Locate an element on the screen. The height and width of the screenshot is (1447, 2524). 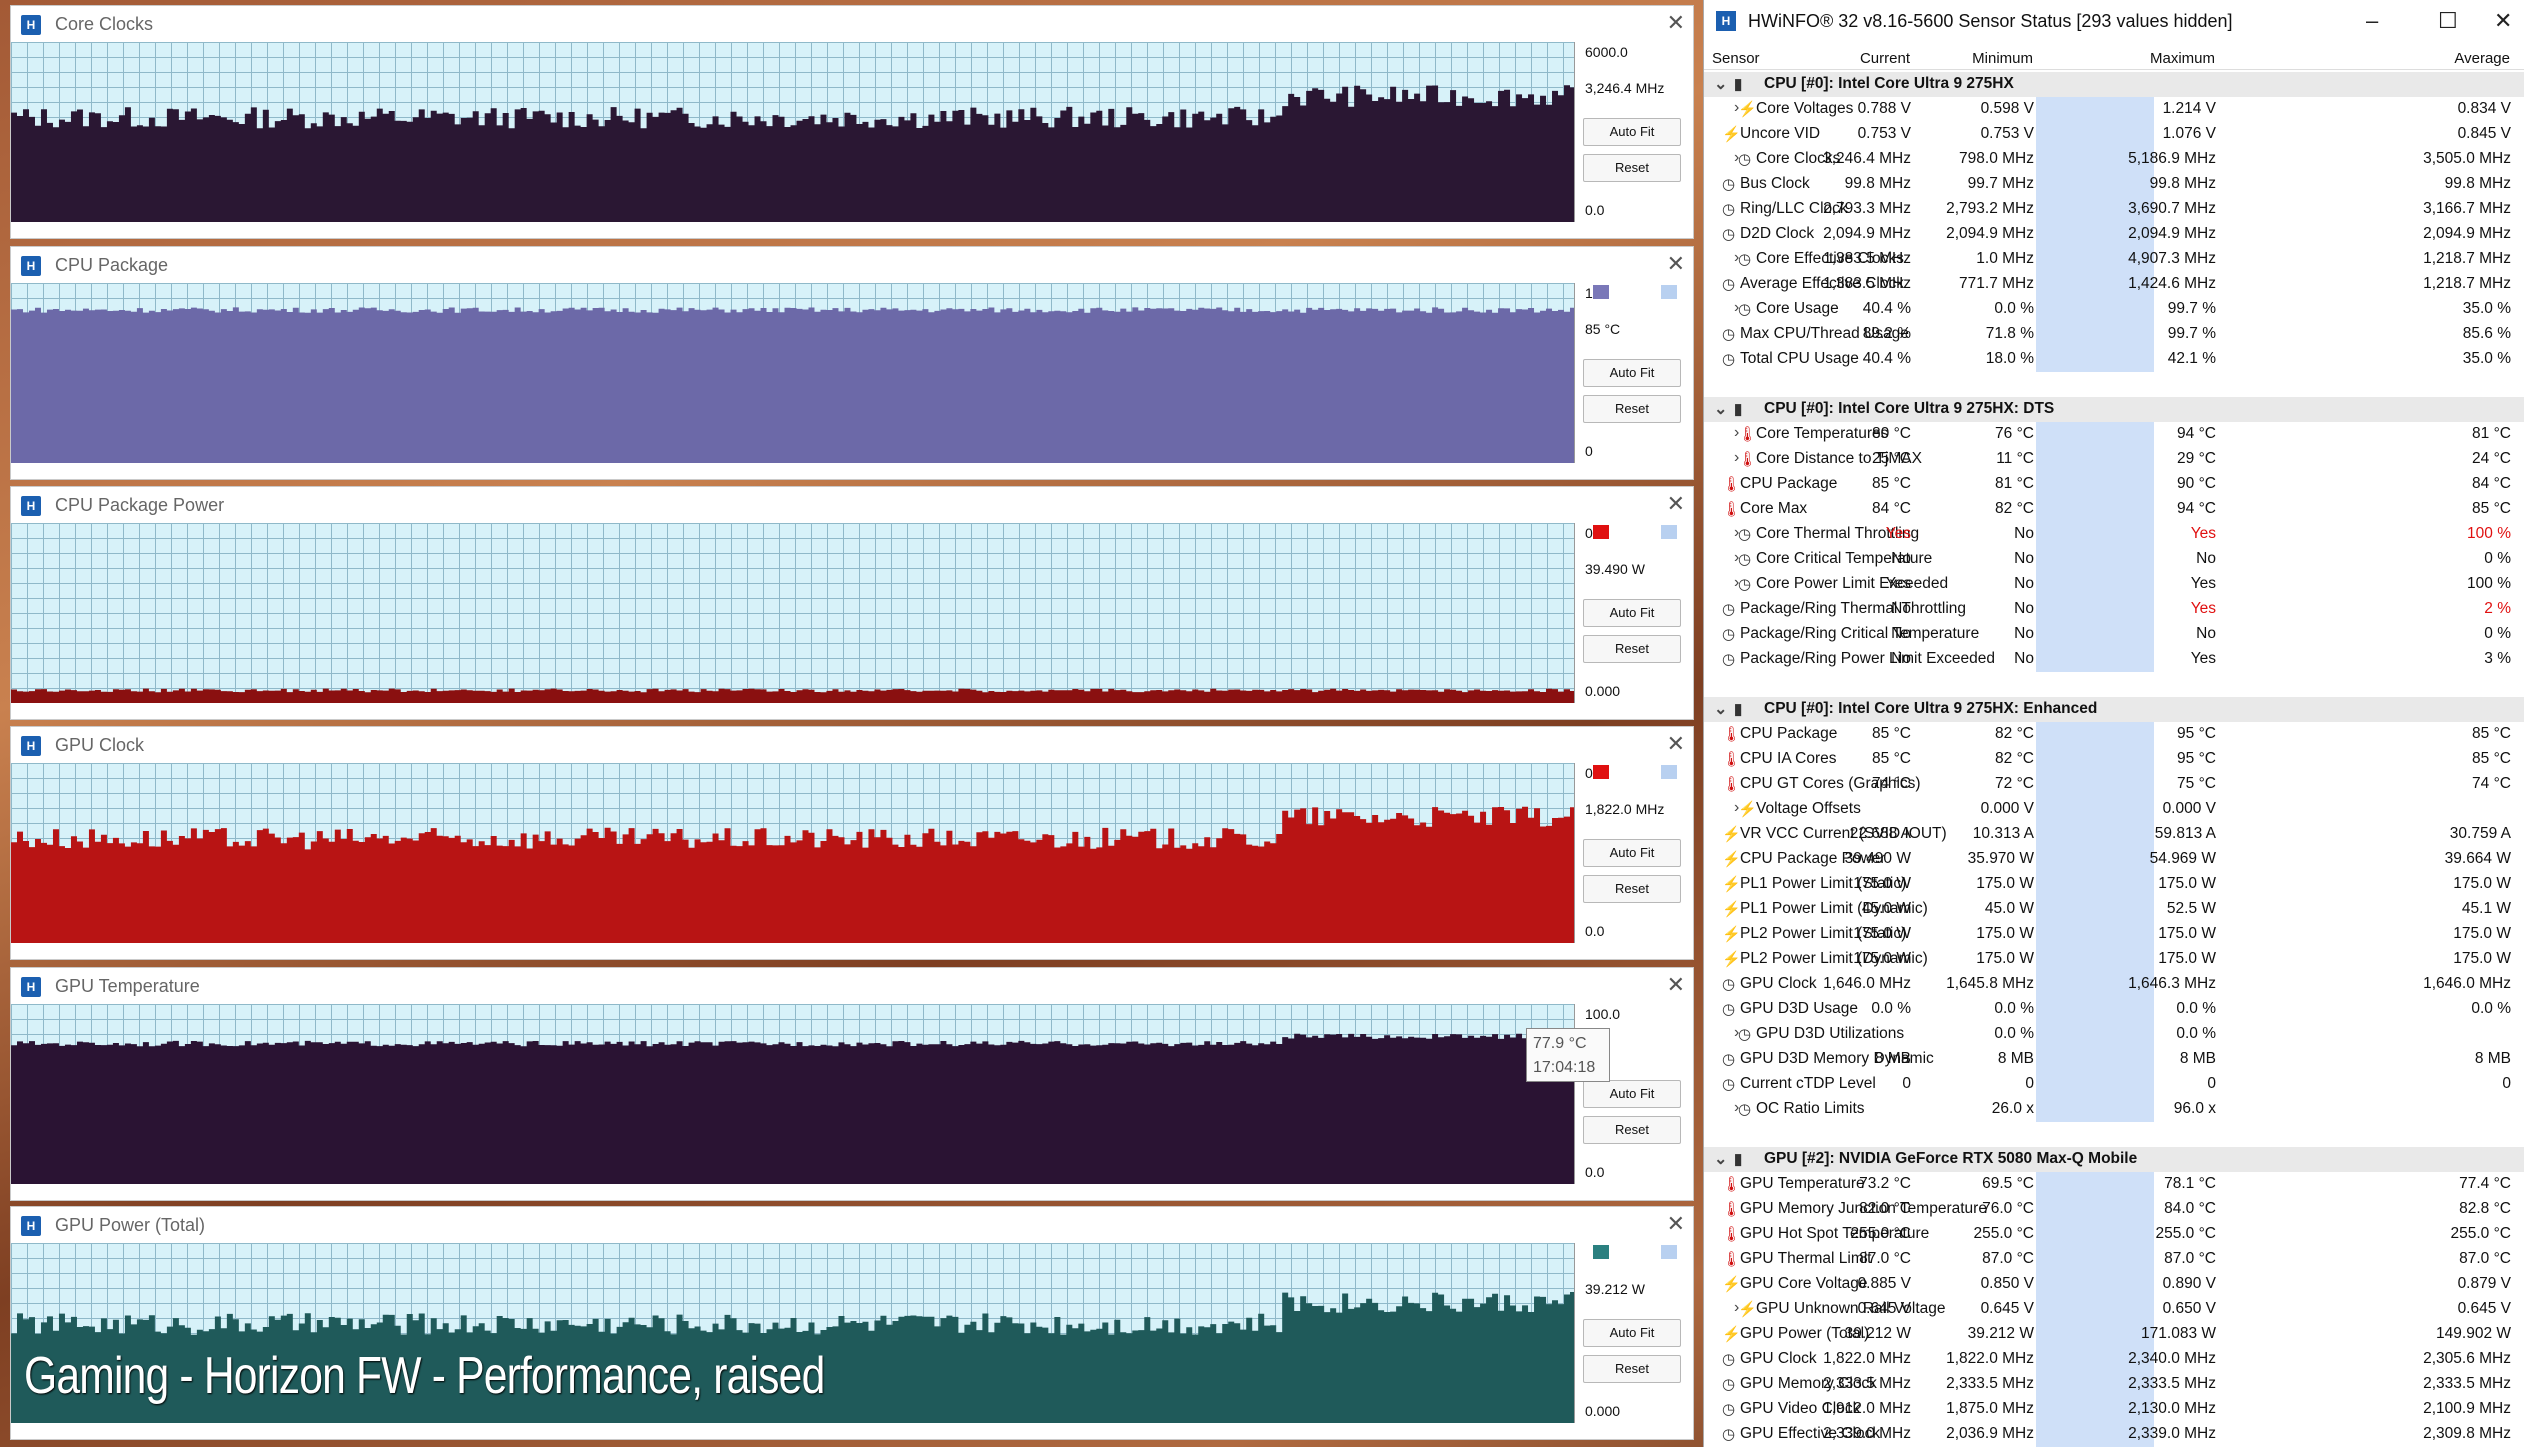
sensor-max-value: 175.0 W is located at coordinates (2187, 958).